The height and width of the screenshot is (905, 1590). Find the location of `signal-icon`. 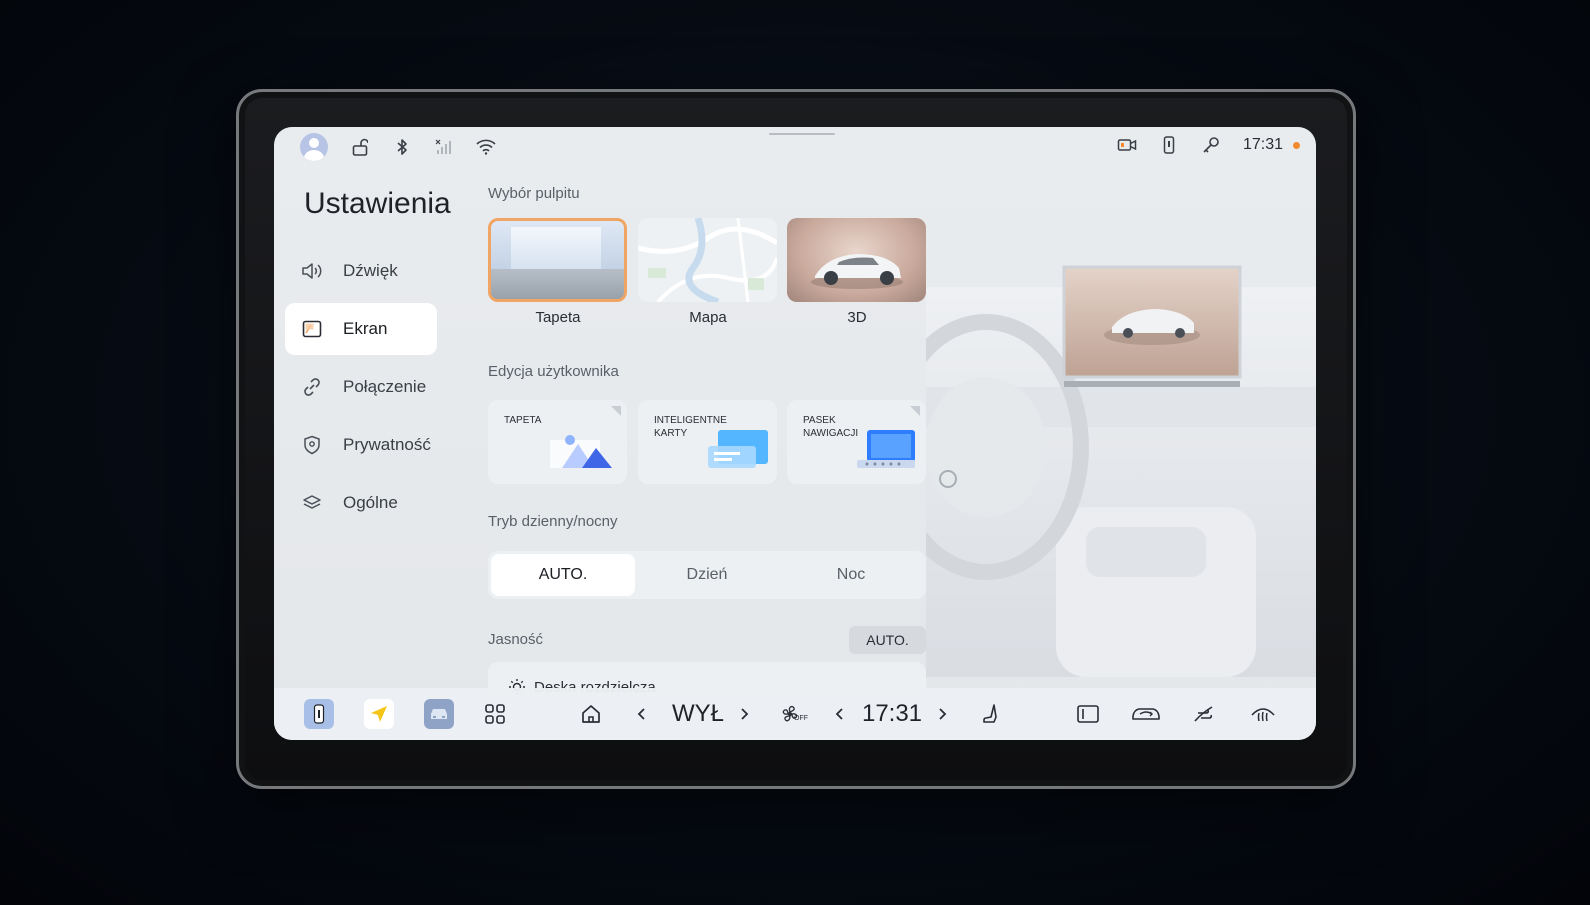

signal-icon is located at coordinates (444, 147).